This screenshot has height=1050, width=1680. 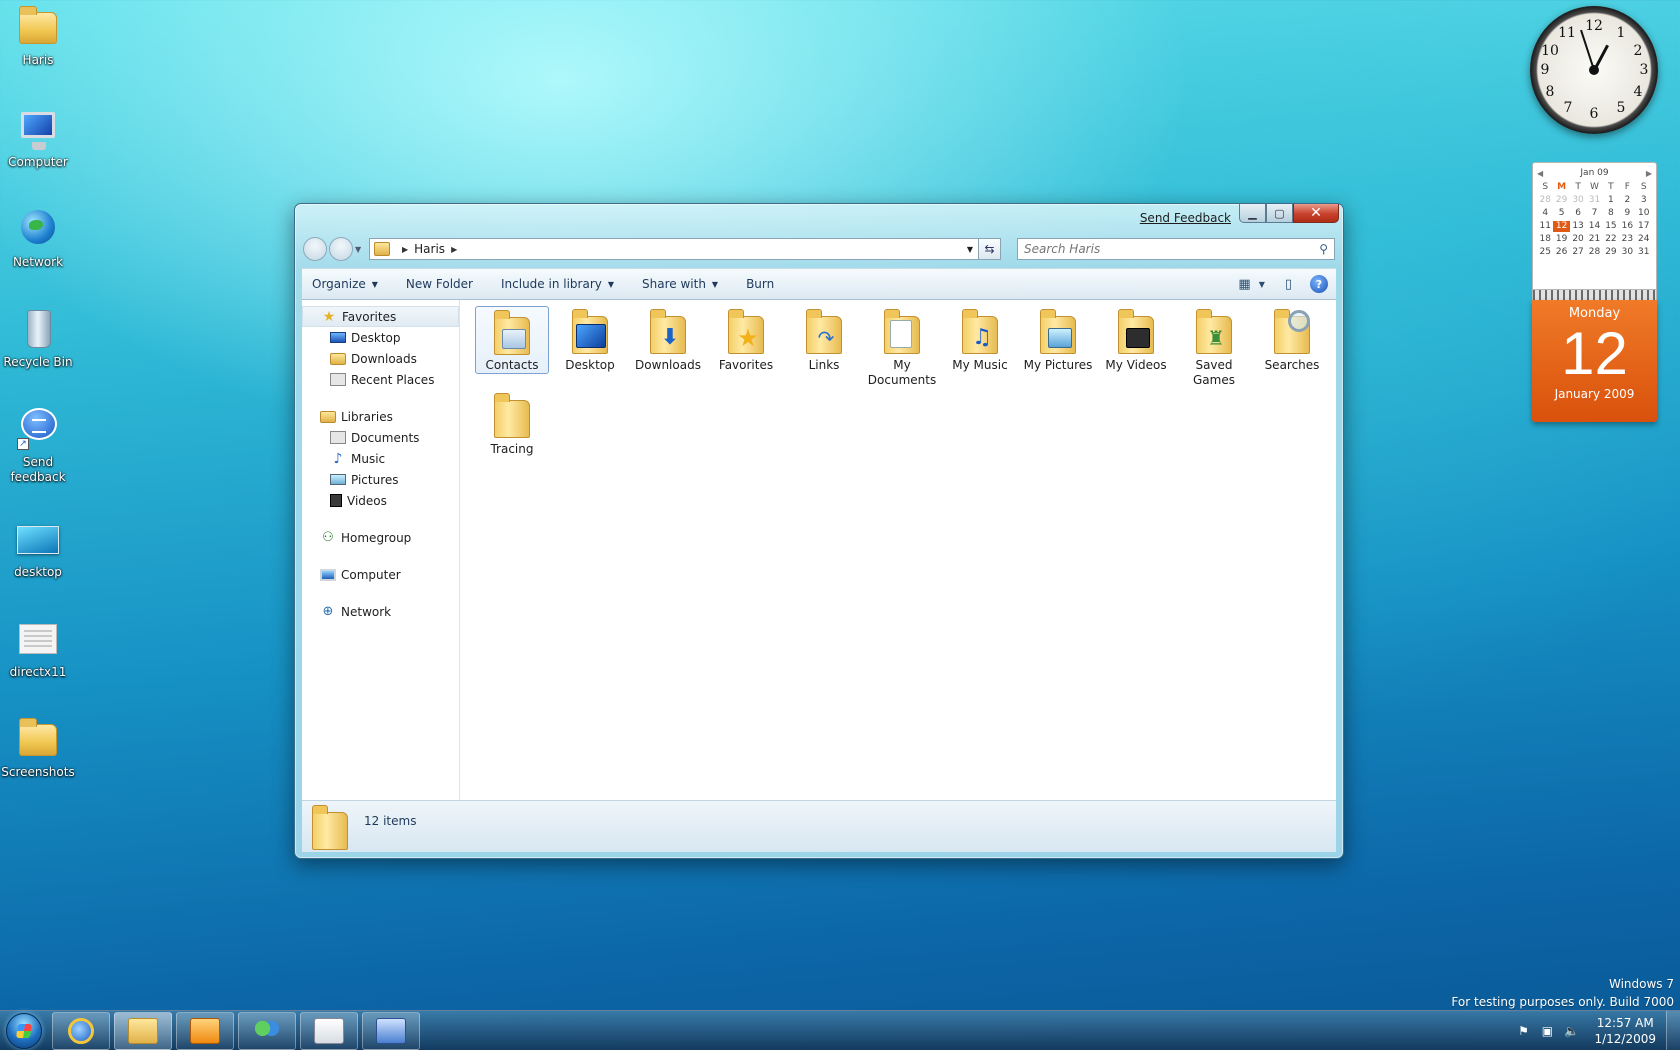 I want to click on file-item-links: ↷ Links, so click(x=824, y=339).